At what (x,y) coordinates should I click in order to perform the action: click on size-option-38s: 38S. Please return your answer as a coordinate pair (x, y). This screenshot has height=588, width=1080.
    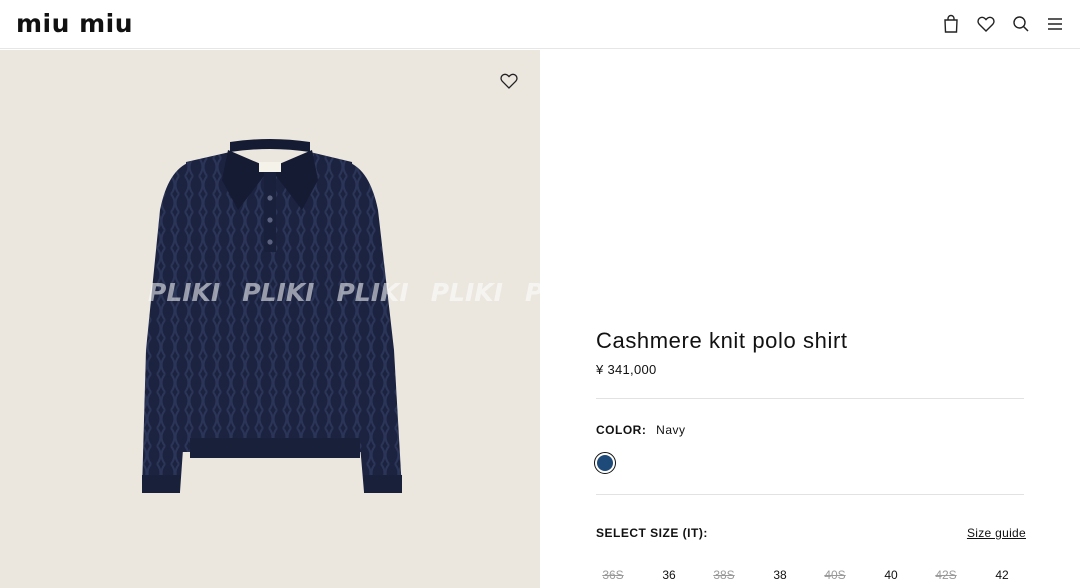
    Looking at the image, I should click on (724, 575).